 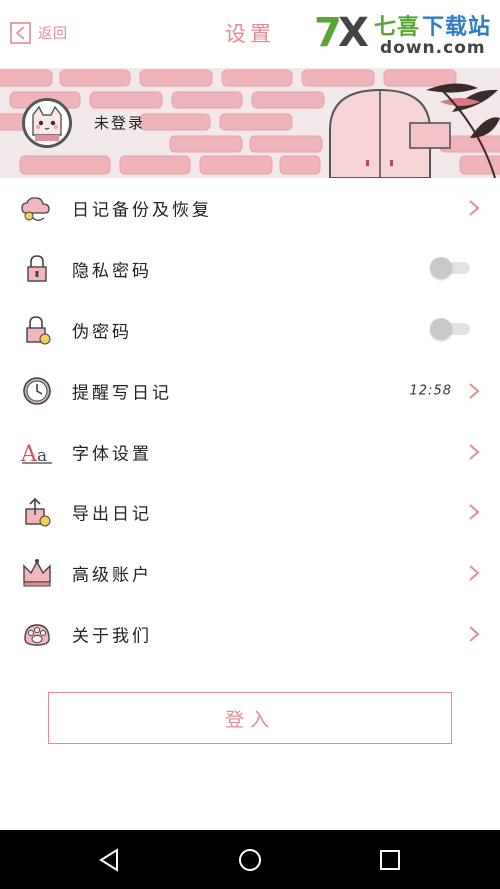 I want to click on lock-icon, so click(x=37, y=268).